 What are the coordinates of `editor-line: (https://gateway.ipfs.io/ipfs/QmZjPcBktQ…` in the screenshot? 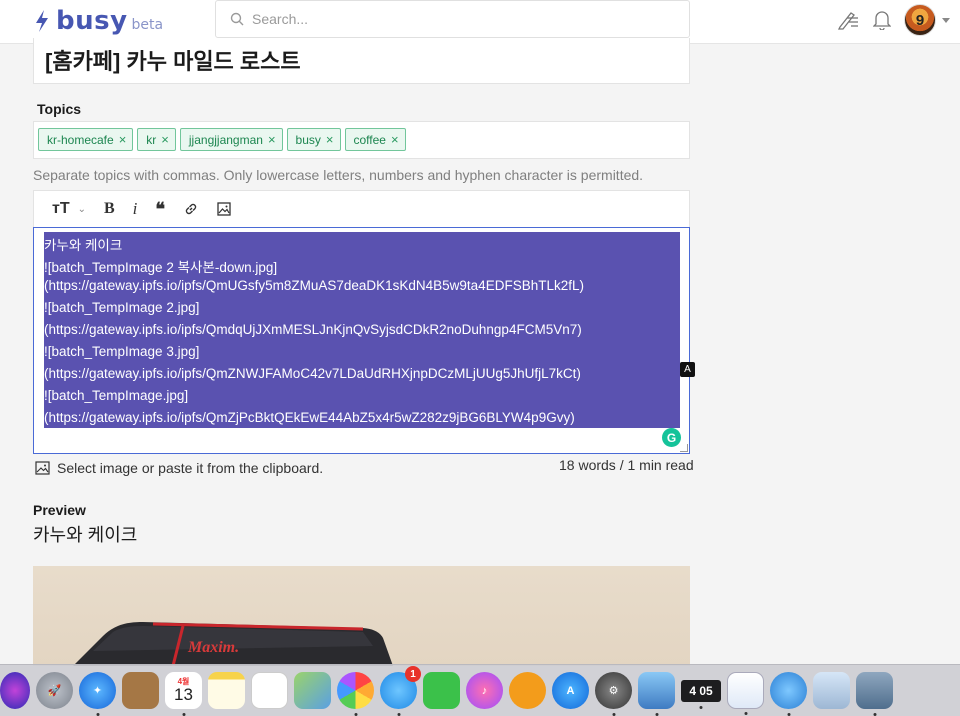 It's located at (309, 417).